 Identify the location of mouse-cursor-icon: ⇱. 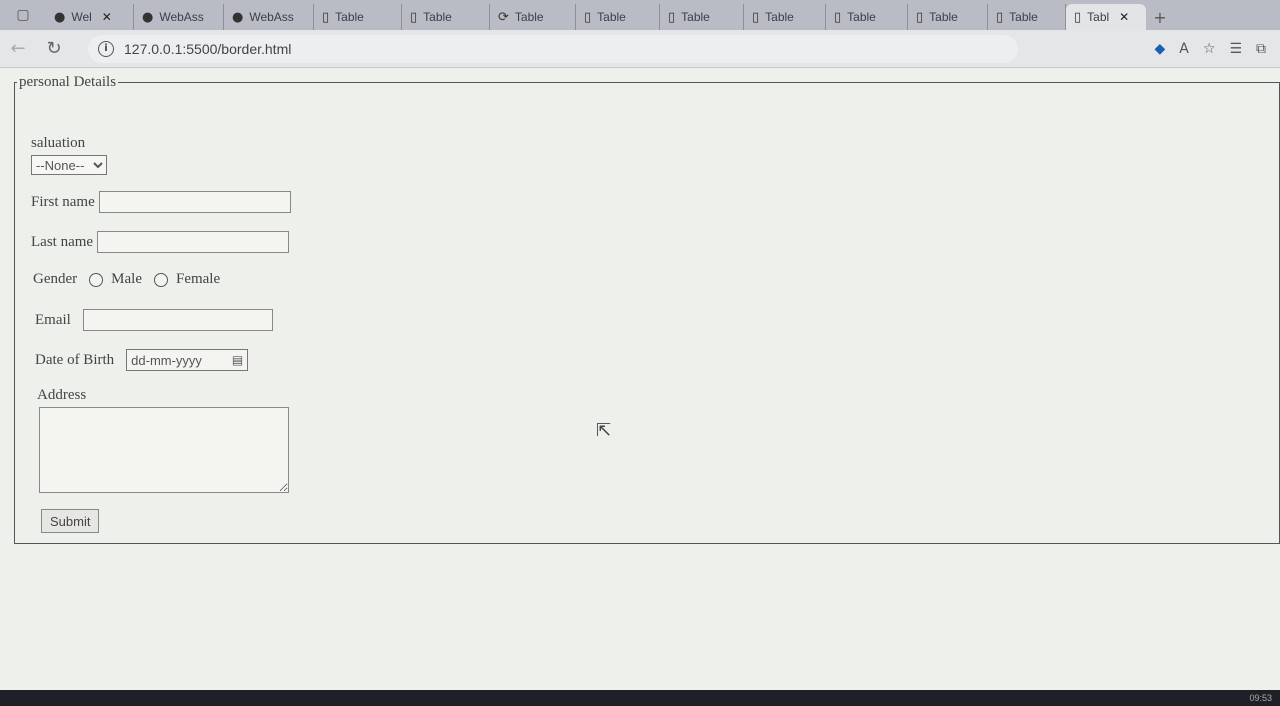
(604, 430).